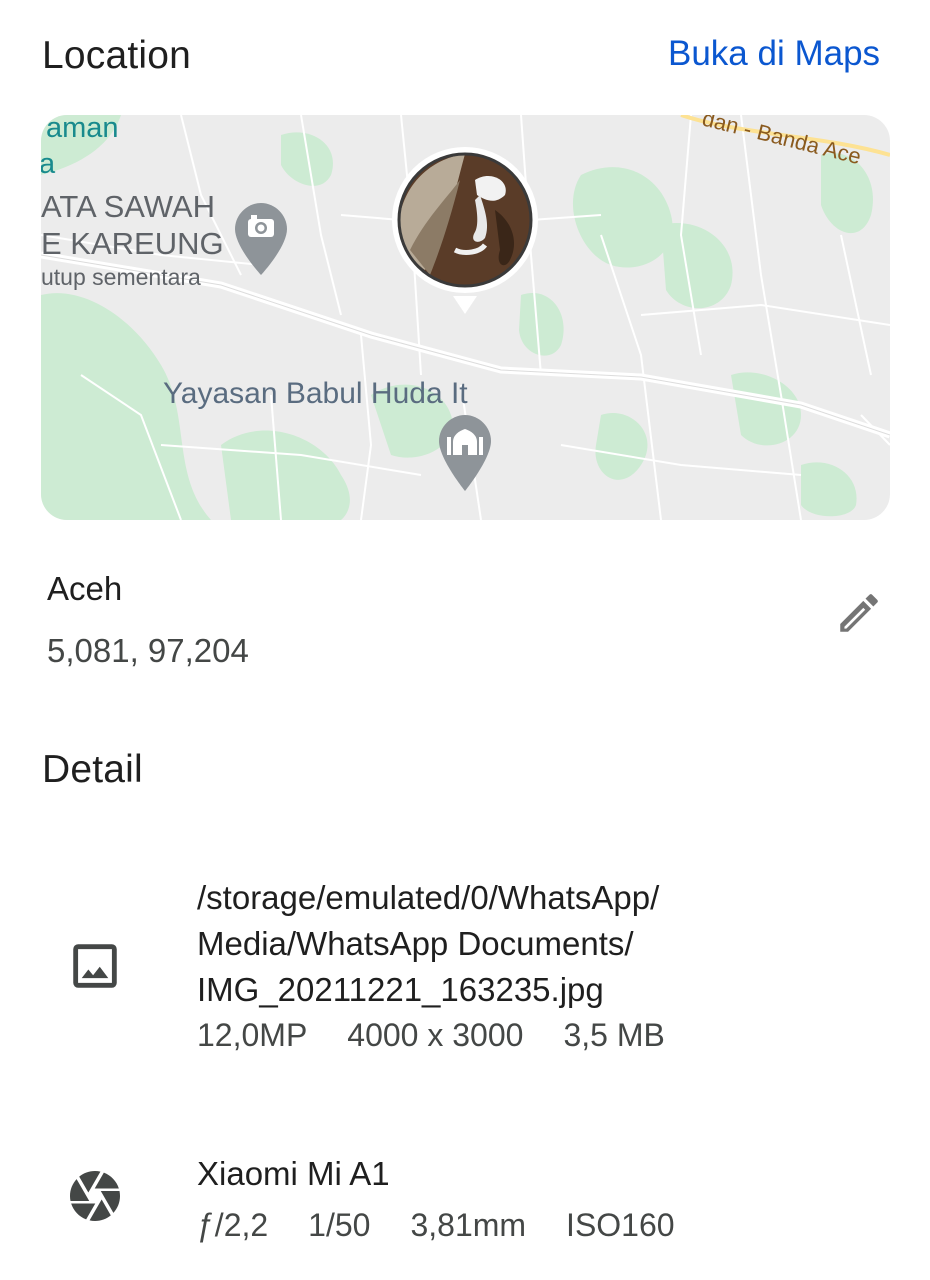  I want to click on file-size: 3,5 MB, so click(614, 1035).